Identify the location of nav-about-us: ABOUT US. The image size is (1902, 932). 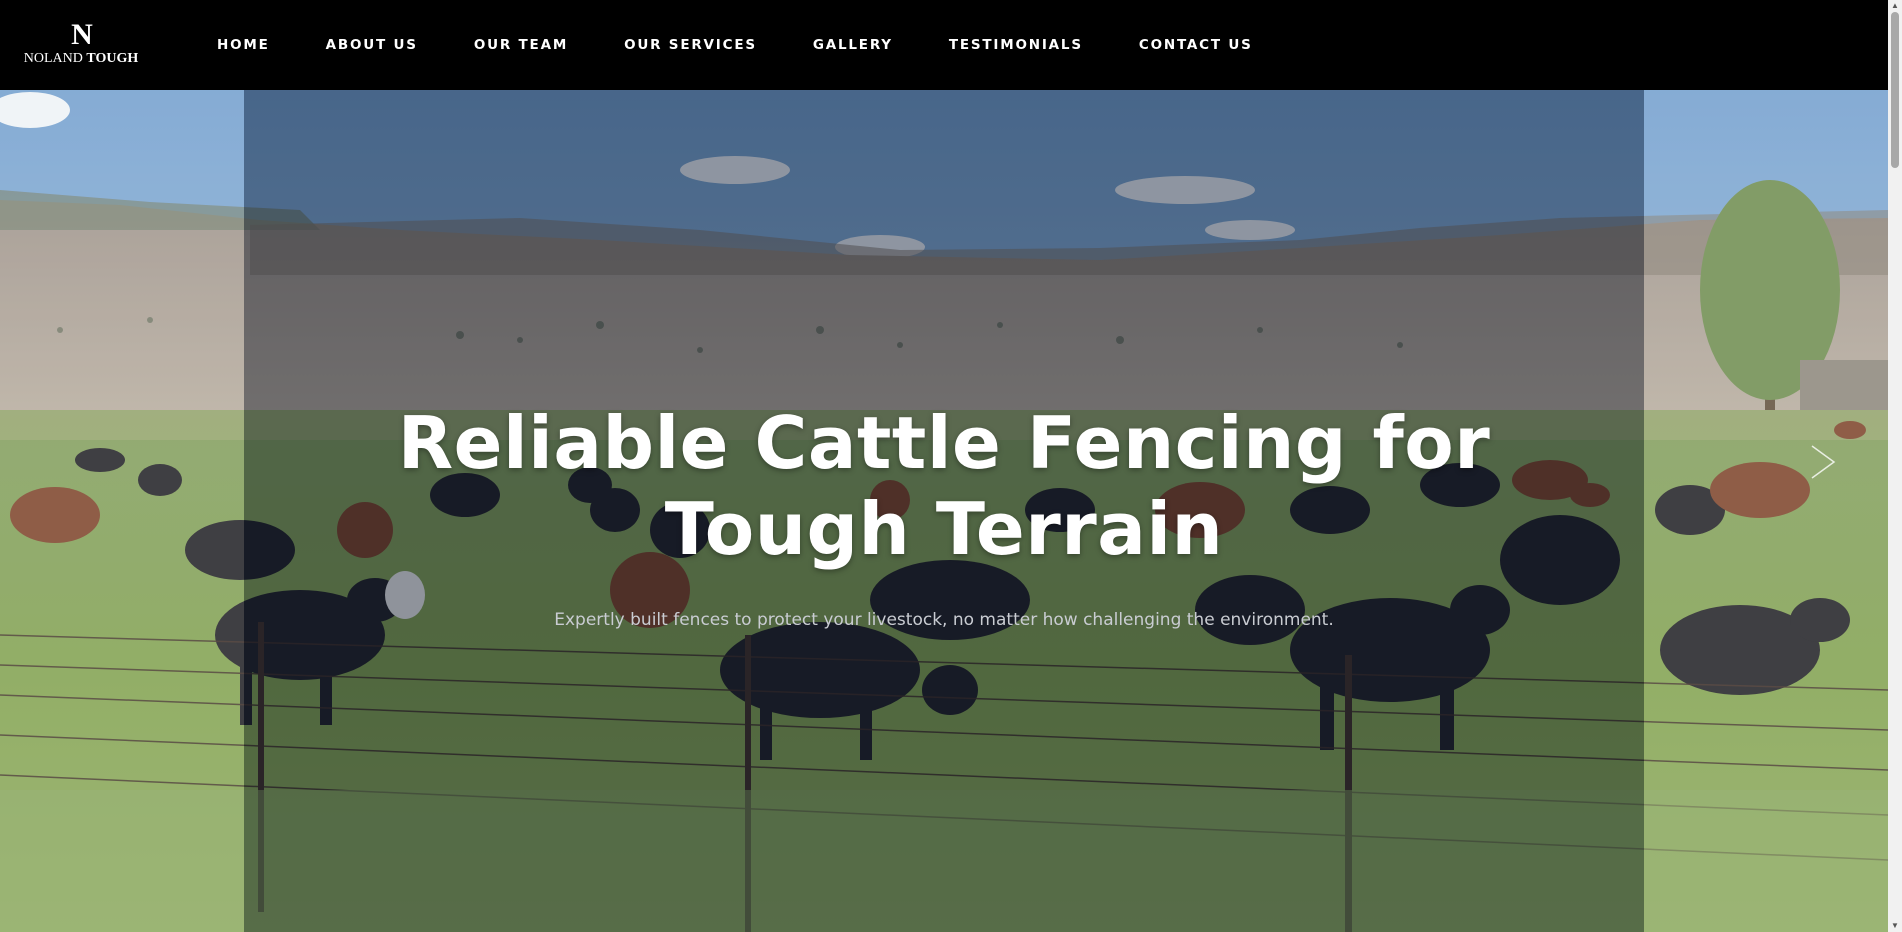
(372, 45).